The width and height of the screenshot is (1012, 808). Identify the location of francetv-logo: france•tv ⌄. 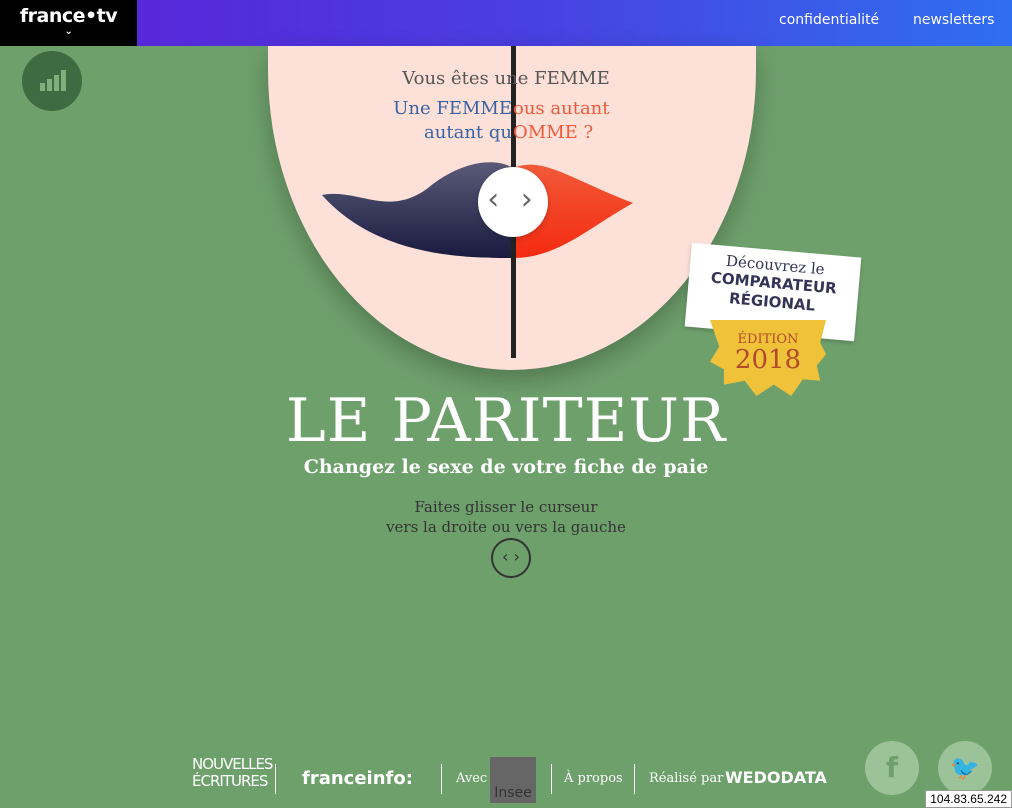
(68, 23).